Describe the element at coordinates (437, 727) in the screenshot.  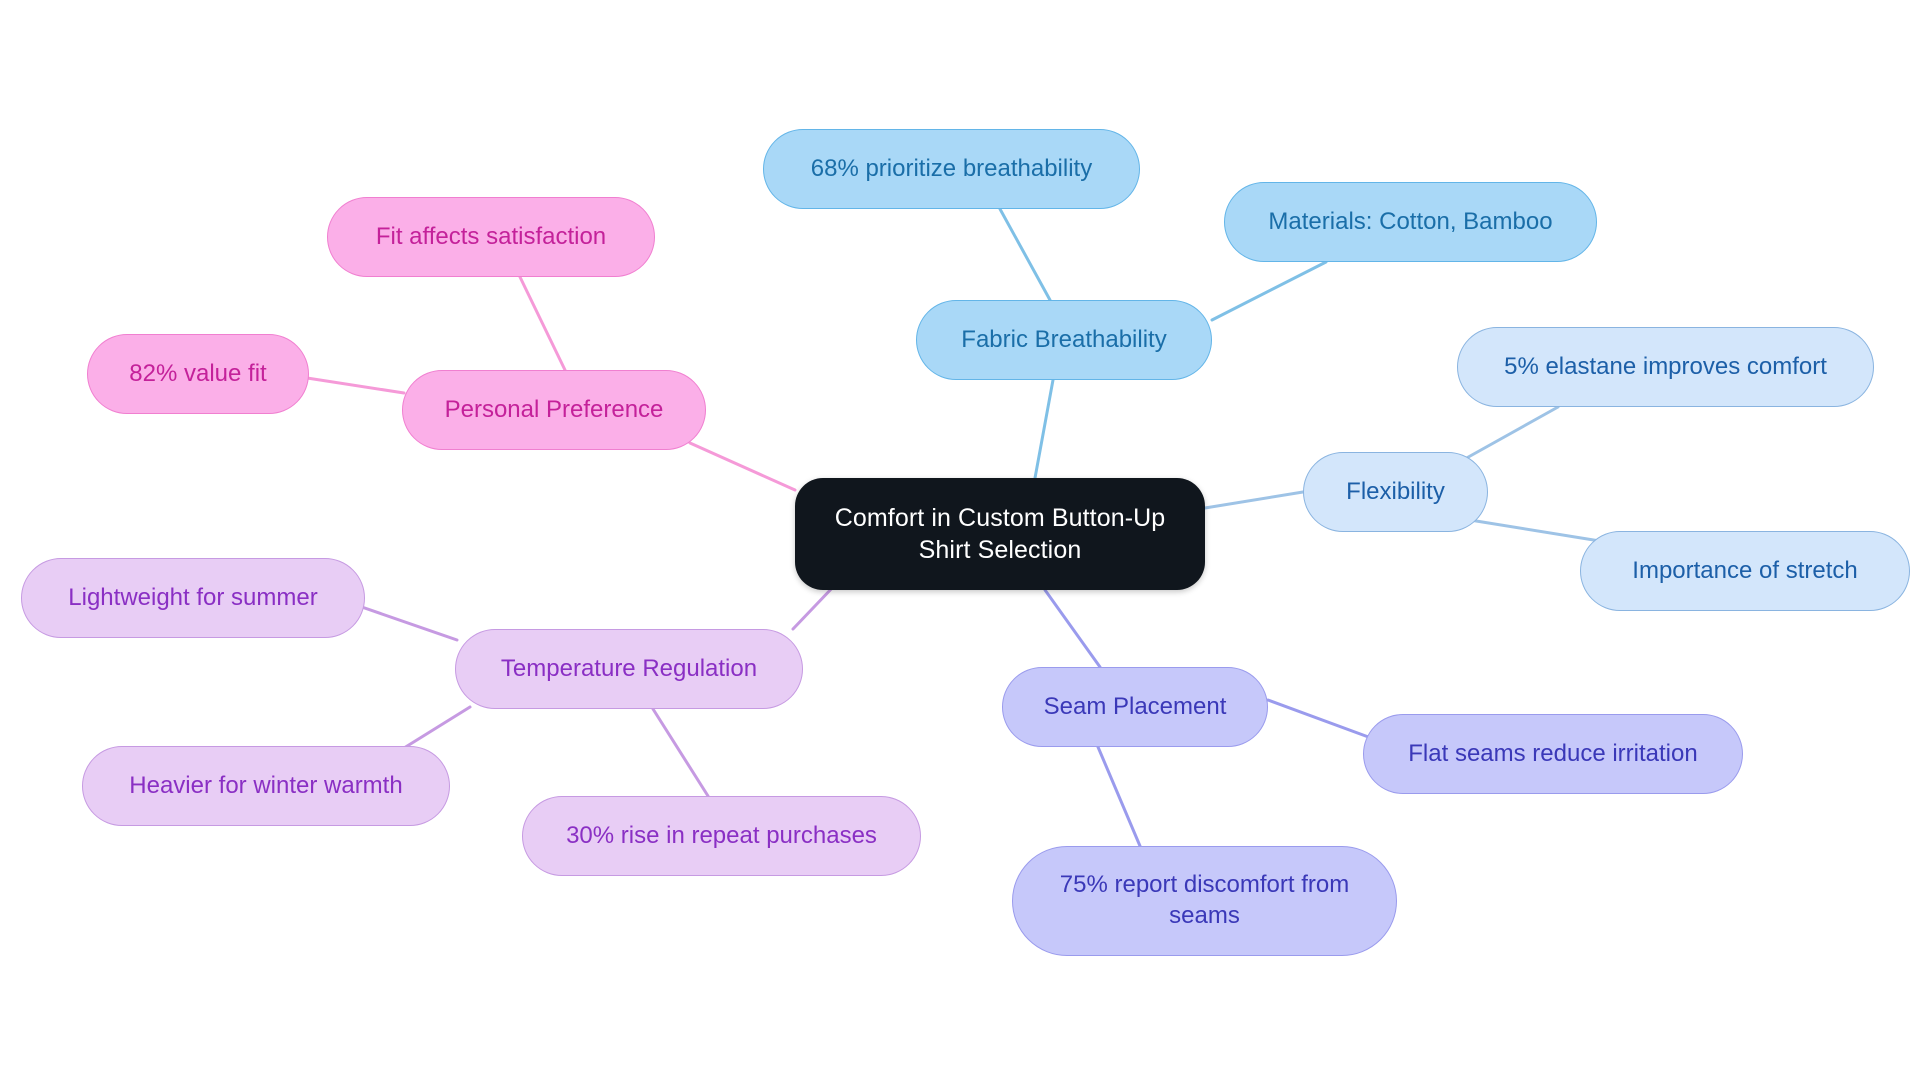
I see `edge-temperature-regulation-to-heavier-winter` at that location.